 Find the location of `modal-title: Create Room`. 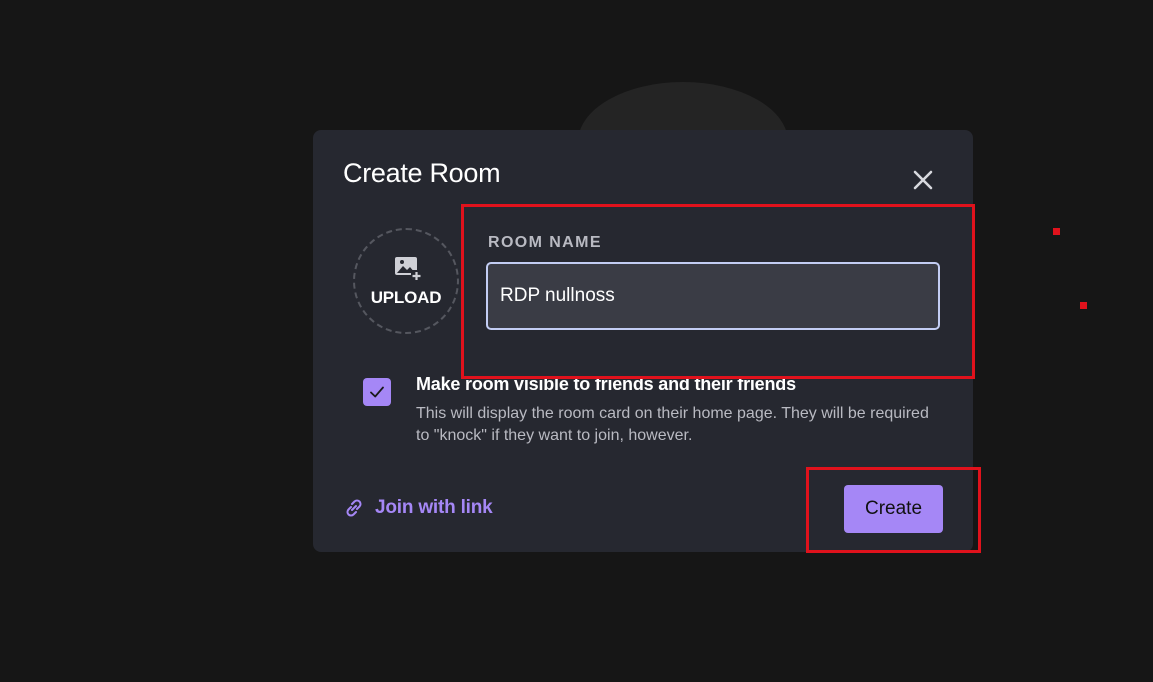

modal-title: Create Room is located at coordinates (422, 173).